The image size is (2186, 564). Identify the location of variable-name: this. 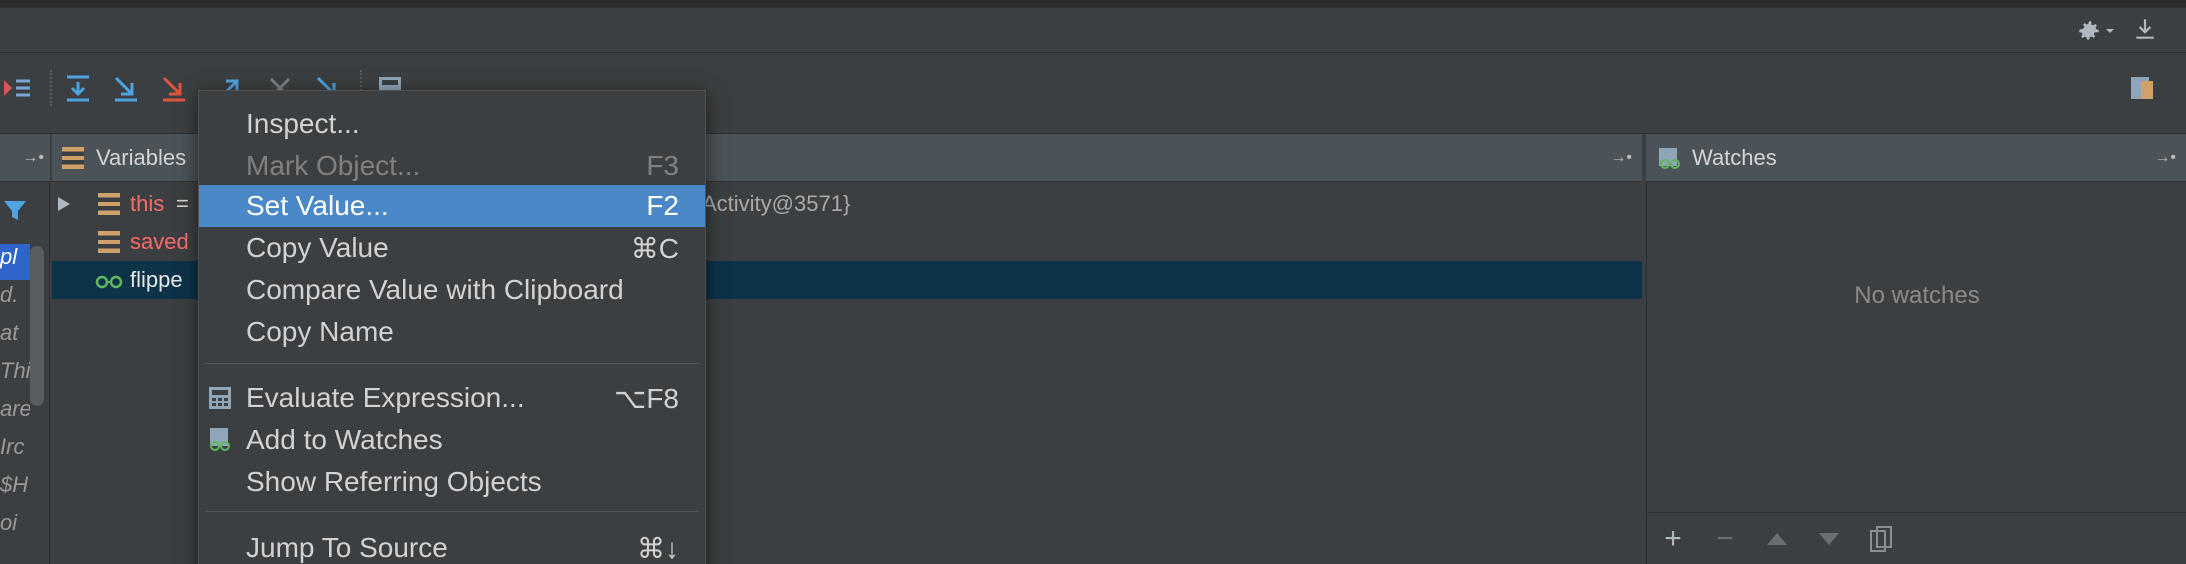
(147, 203).